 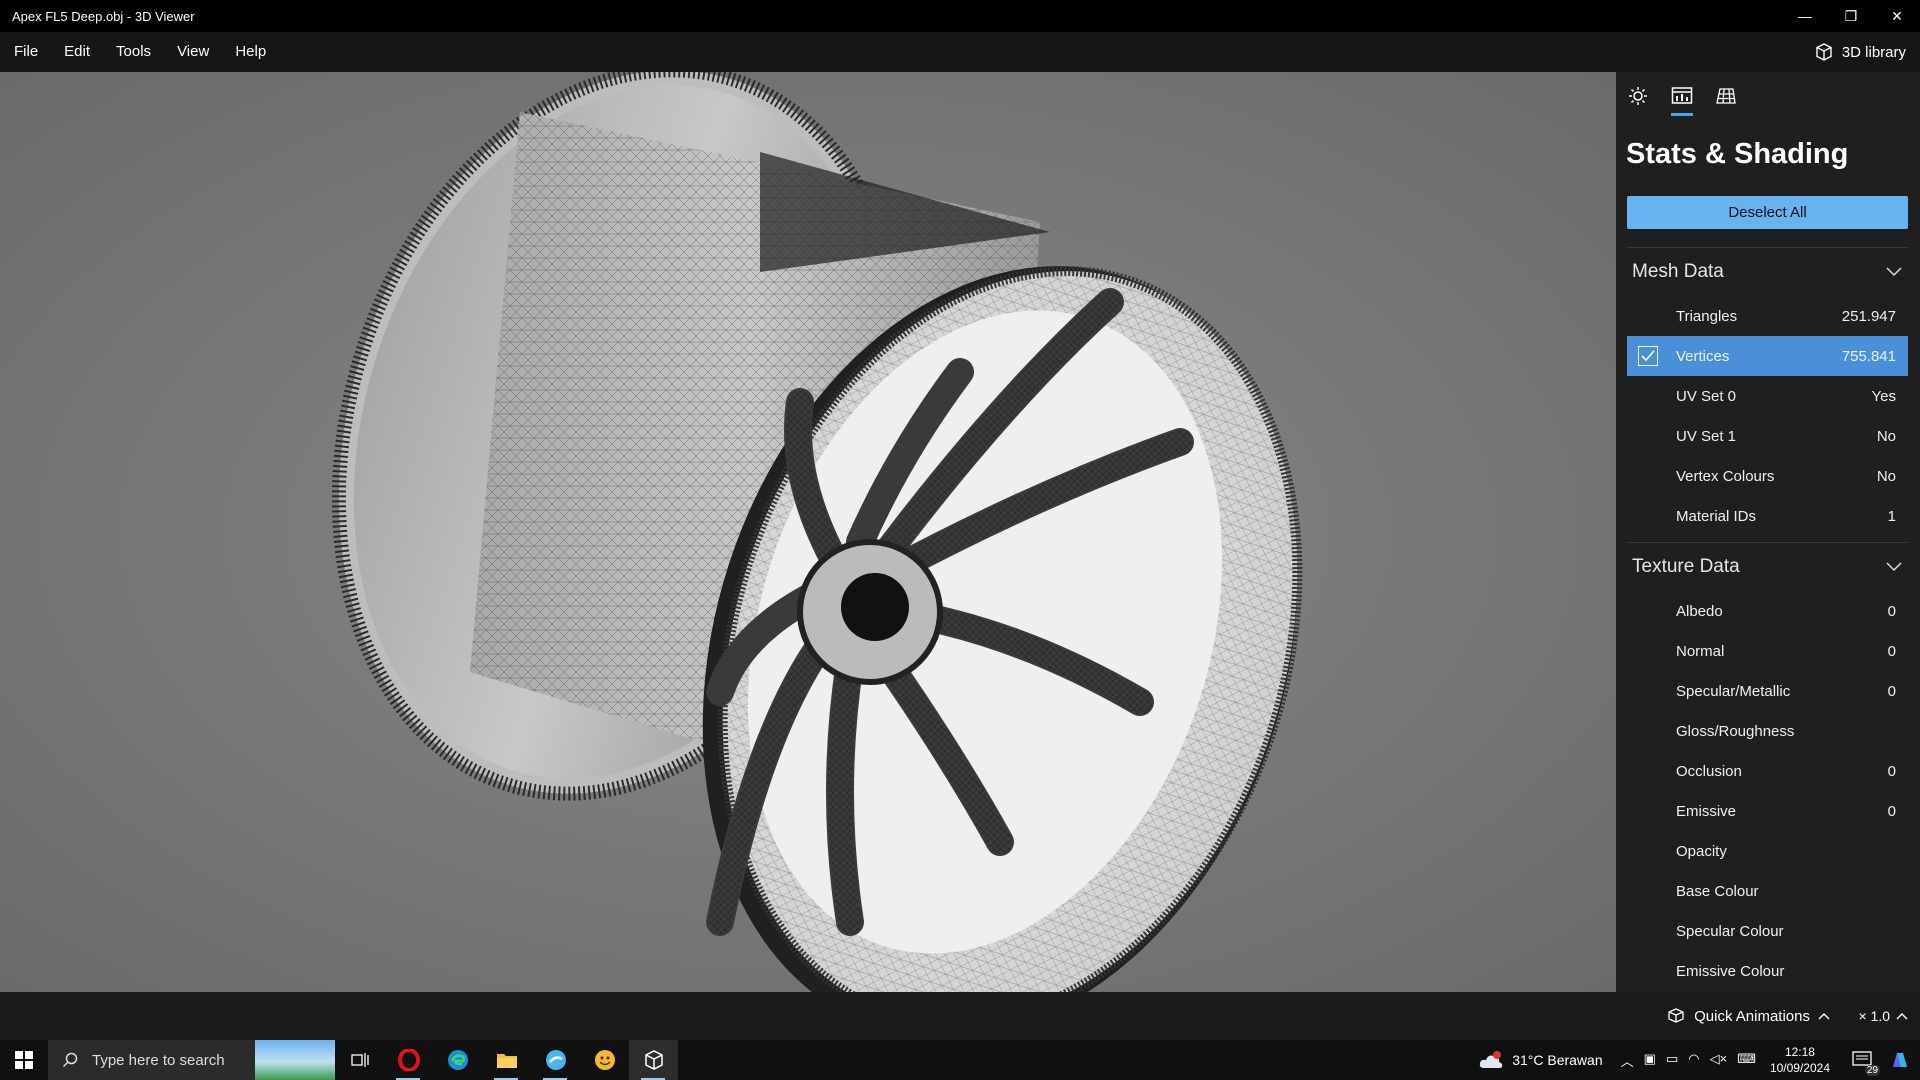 What do you see at coordinates (158, 1060) in the screenshot?
I see `search-placeholder: Type here to search` at bounding box center [158, 1060].